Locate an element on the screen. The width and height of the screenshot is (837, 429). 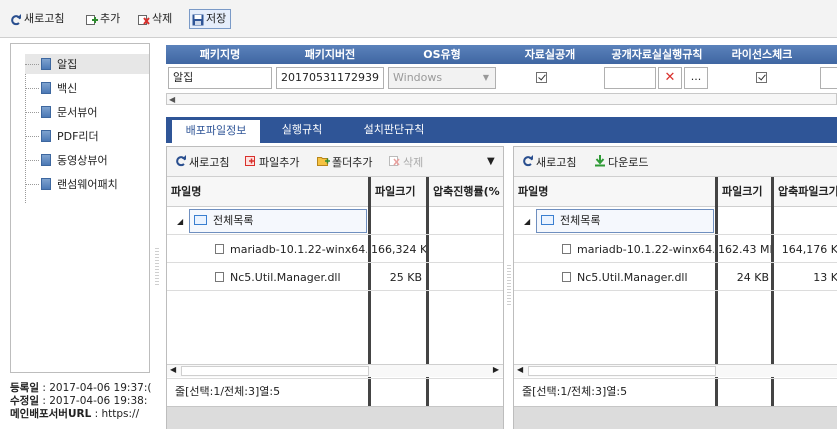
refresh-button: 새로고침 is located at coordinates (37, 19).